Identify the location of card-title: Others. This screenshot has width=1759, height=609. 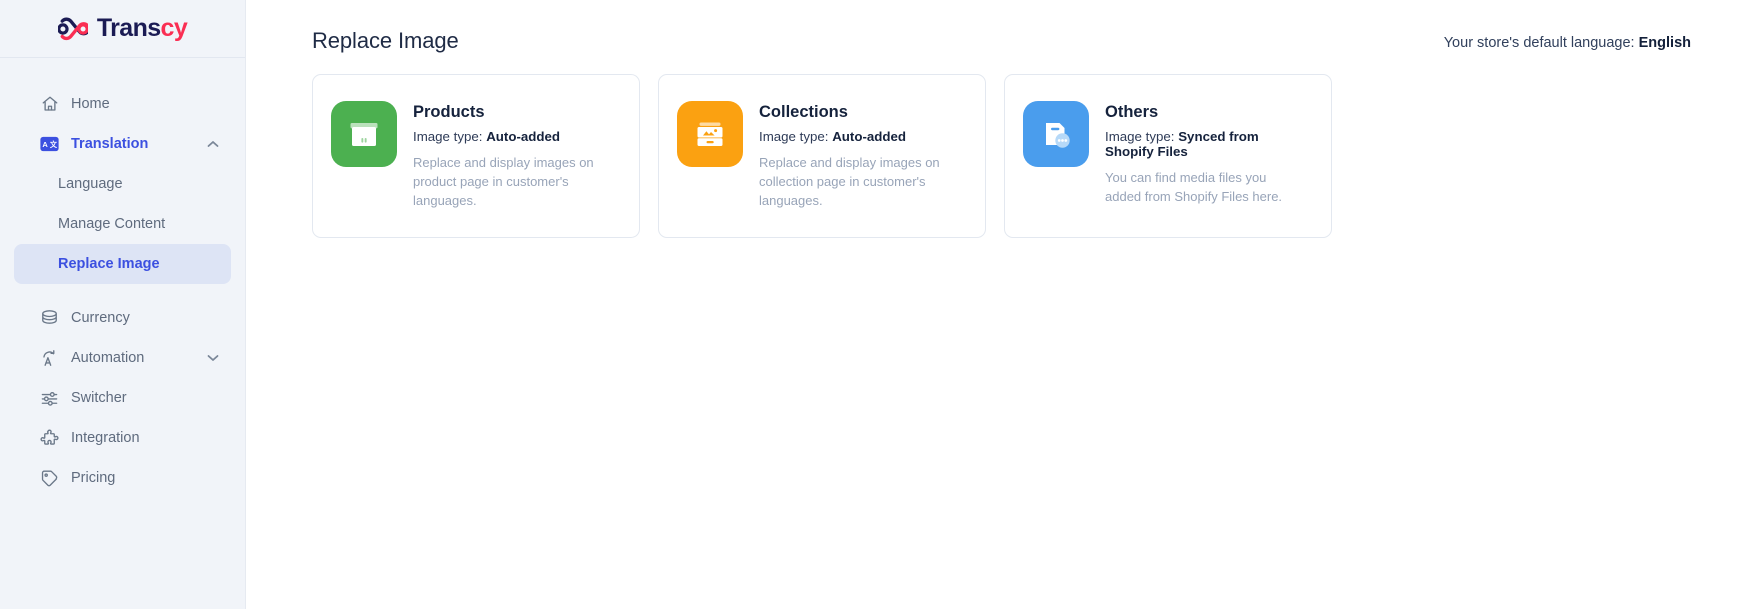
(1132, 112).